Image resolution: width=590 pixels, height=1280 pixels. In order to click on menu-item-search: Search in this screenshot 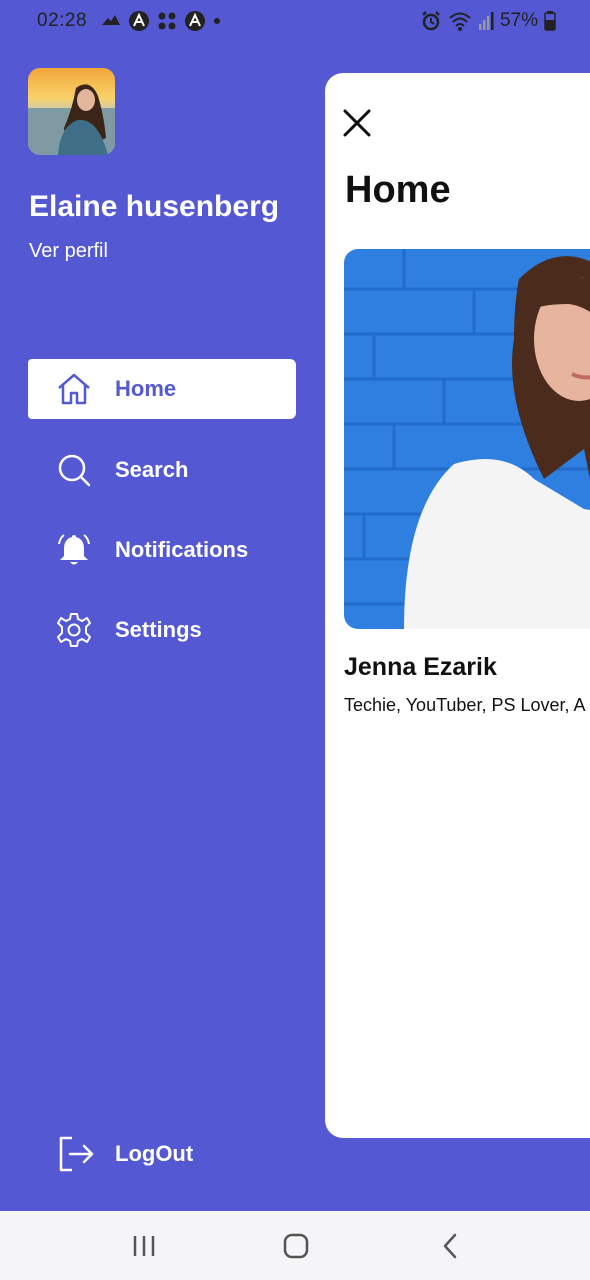, I will do `click(162, 470)`.